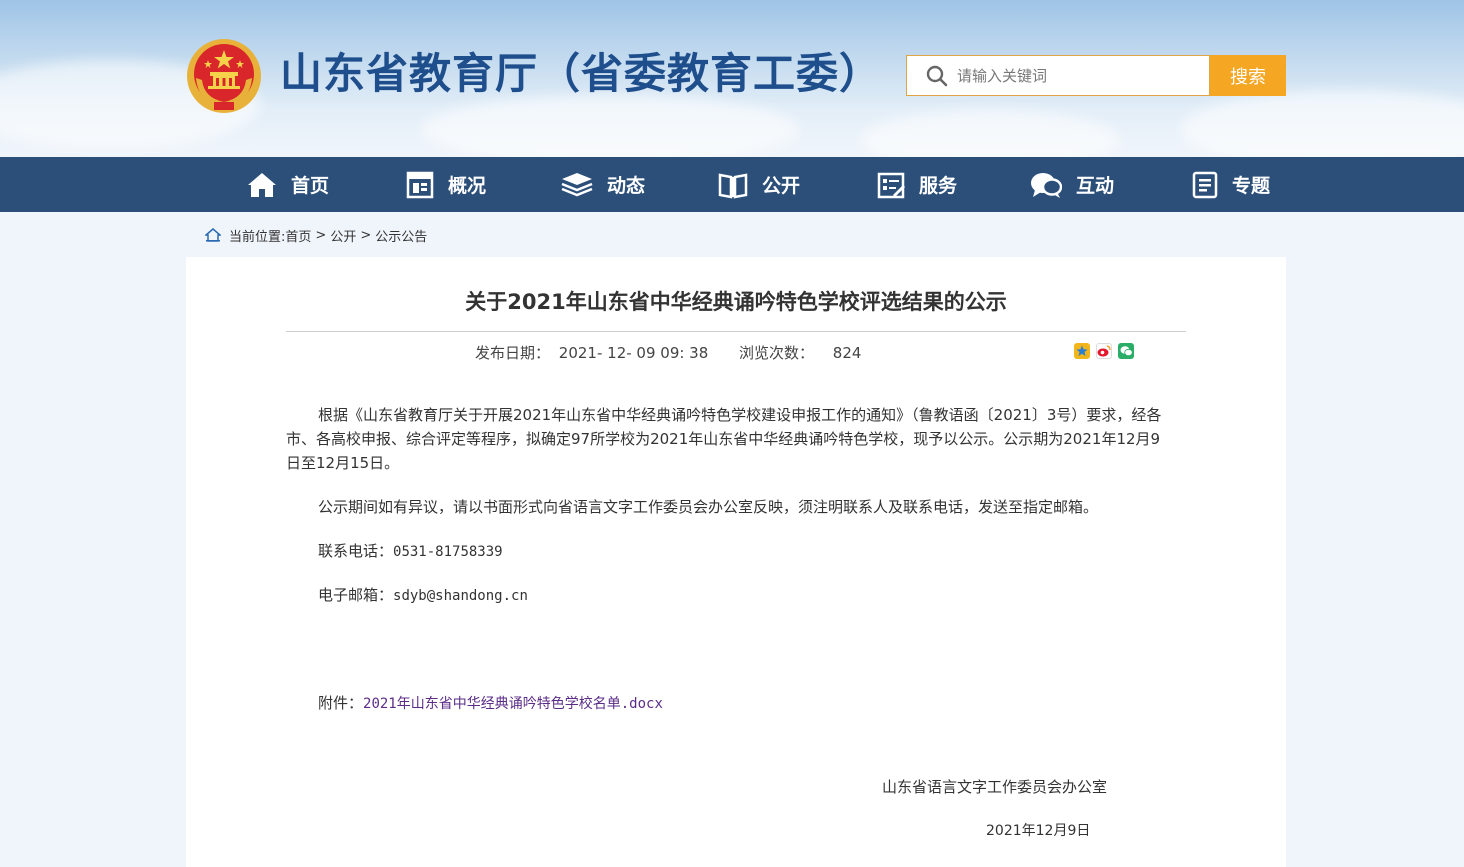 This screenshot has width=1464, height=867. I want to click on share-bar, so click(1104, 351).